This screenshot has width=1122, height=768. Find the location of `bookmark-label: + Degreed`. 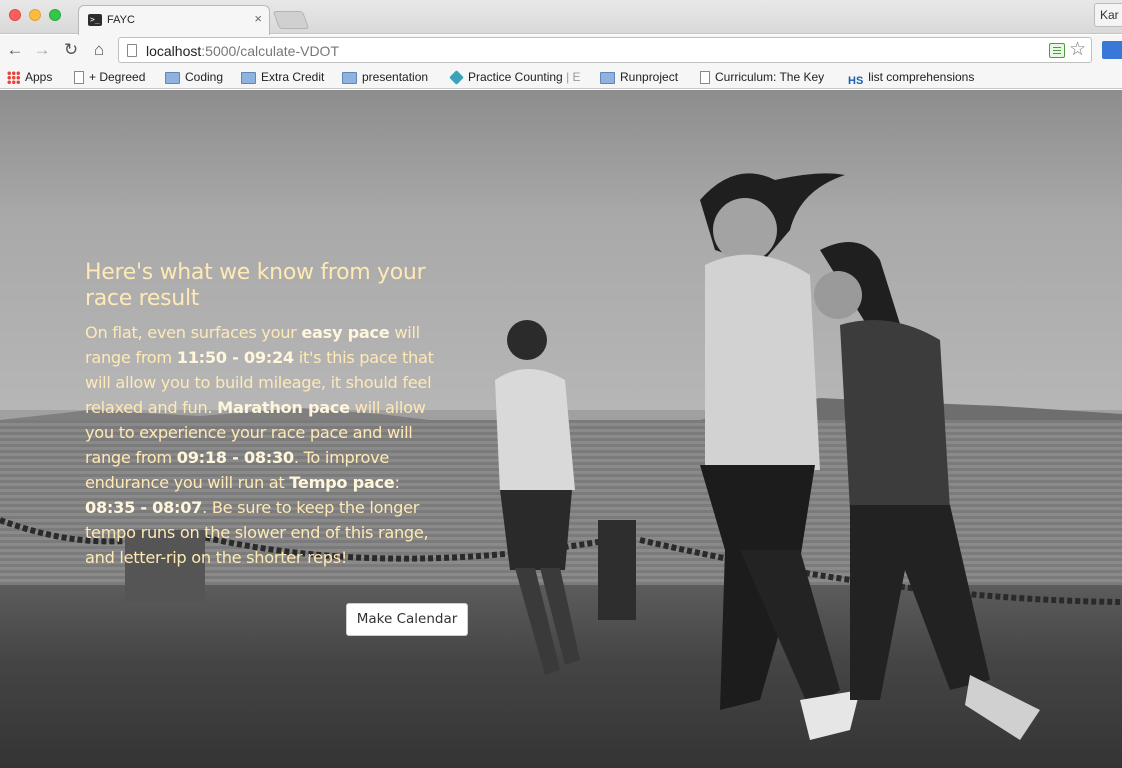

bookmark-label: + Degreed is located at coordinates (117, 77).